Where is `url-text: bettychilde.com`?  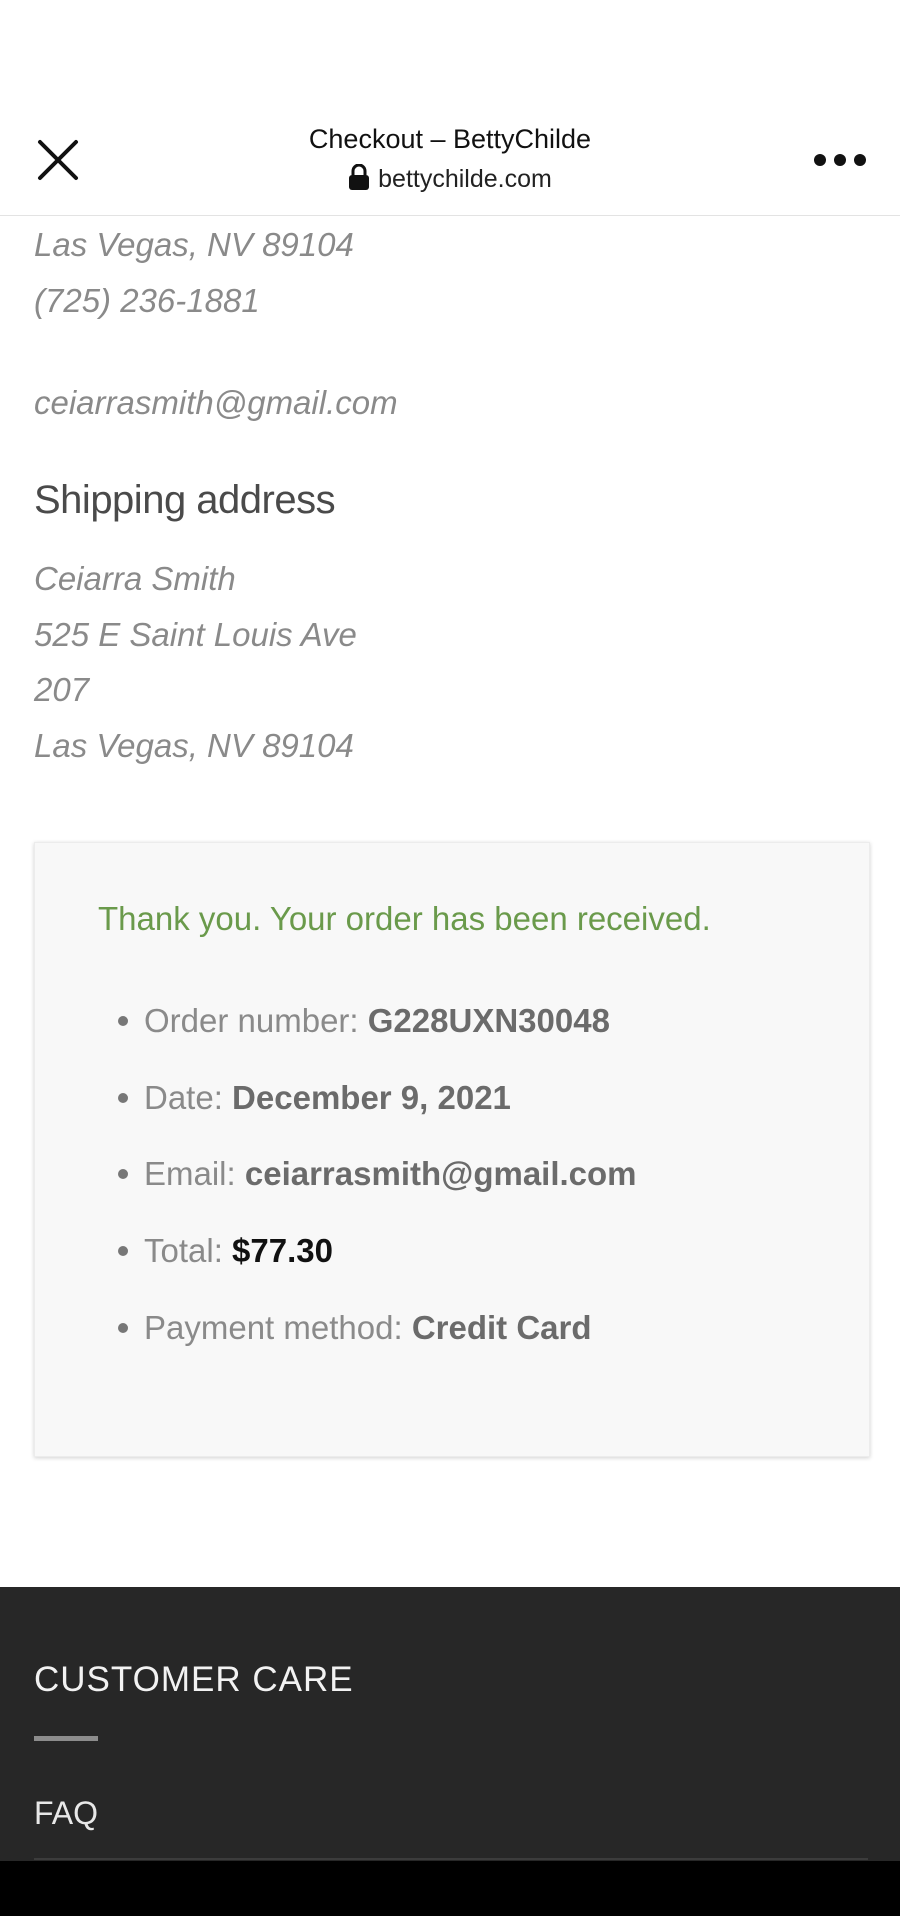
url-text: bettychilde.com is located at coordinates (465, 179).